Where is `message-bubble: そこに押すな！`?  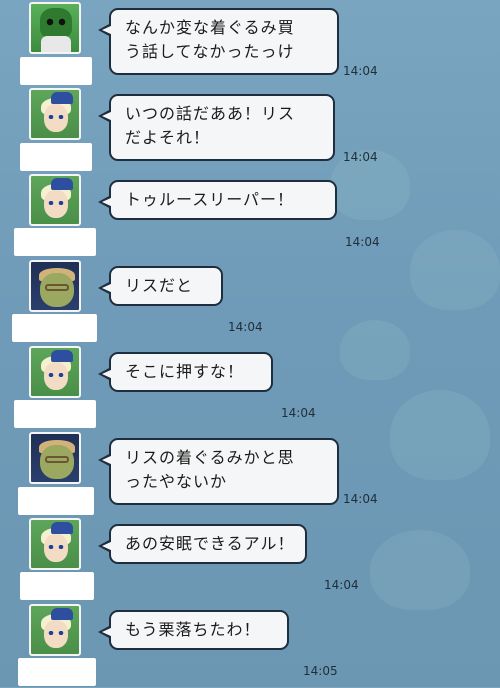 message-bubble: そこに押すな！ is located at coordinates (185, 372).